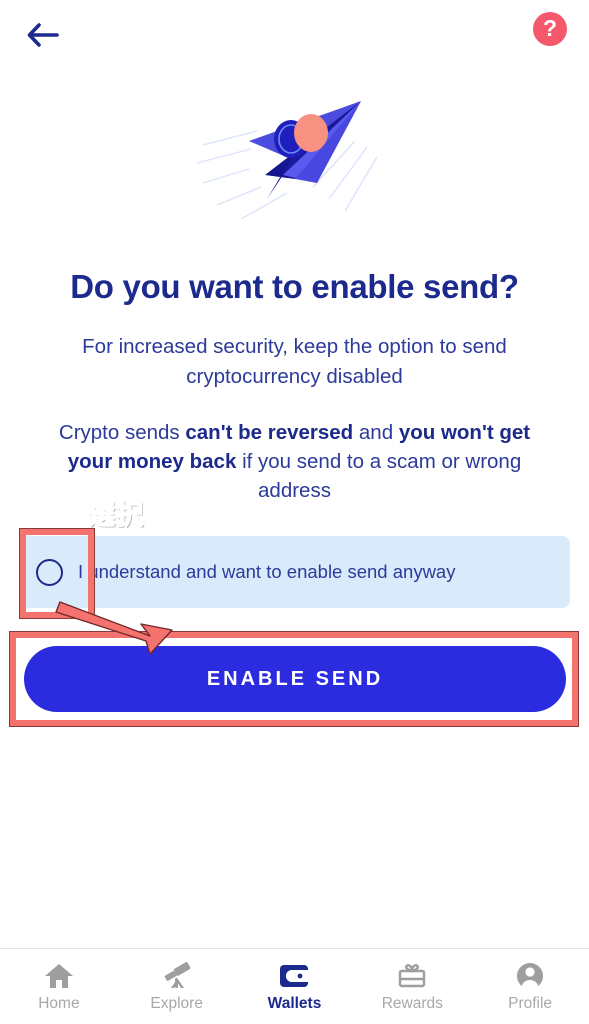 The image size is (589, 1024). I want to click on back-arrow-icon, so click(43, 35).